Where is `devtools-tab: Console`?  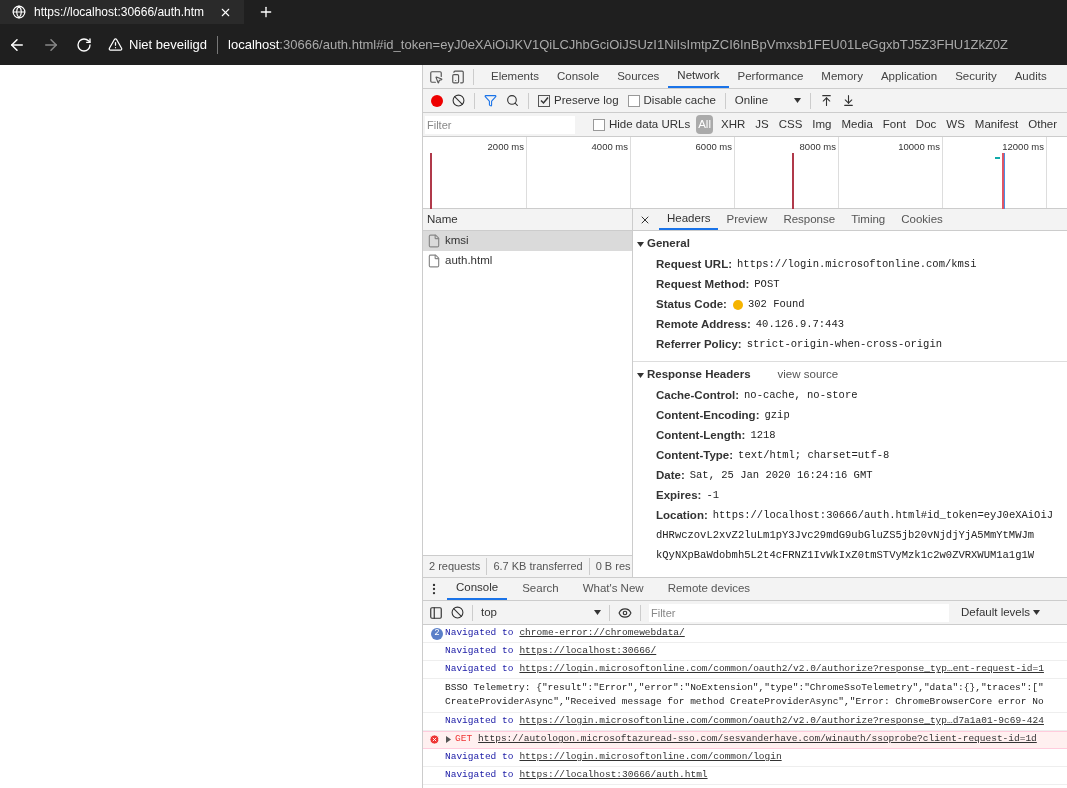
devtools-tab: Console is located at coordinates (578, 76).